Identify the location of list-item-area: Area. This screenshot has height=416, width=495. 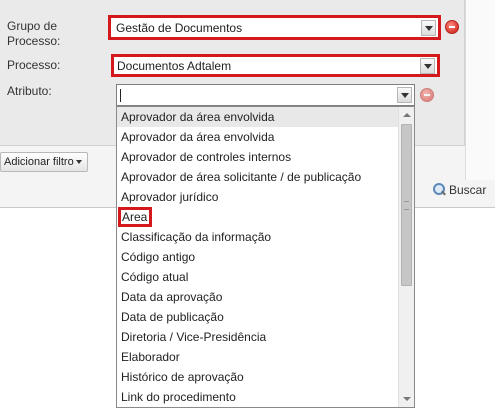
(258, 217).